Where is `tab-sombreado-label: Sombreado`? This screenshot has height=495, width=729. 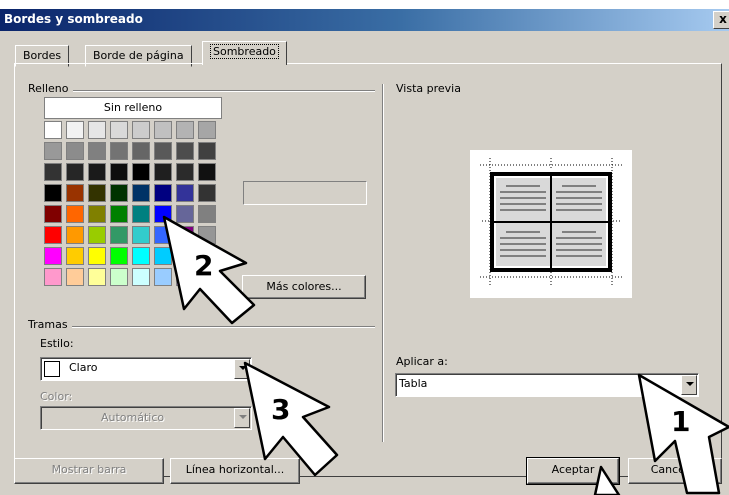 tab-sombreado-label: Sombreado is located at coordinates (244, 51).